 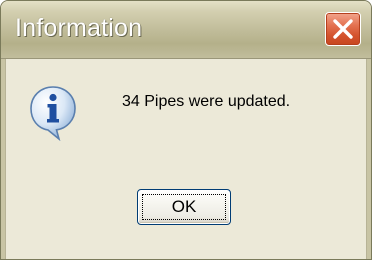 I want to click on ok-button: OK, so click(x=184, y=207).